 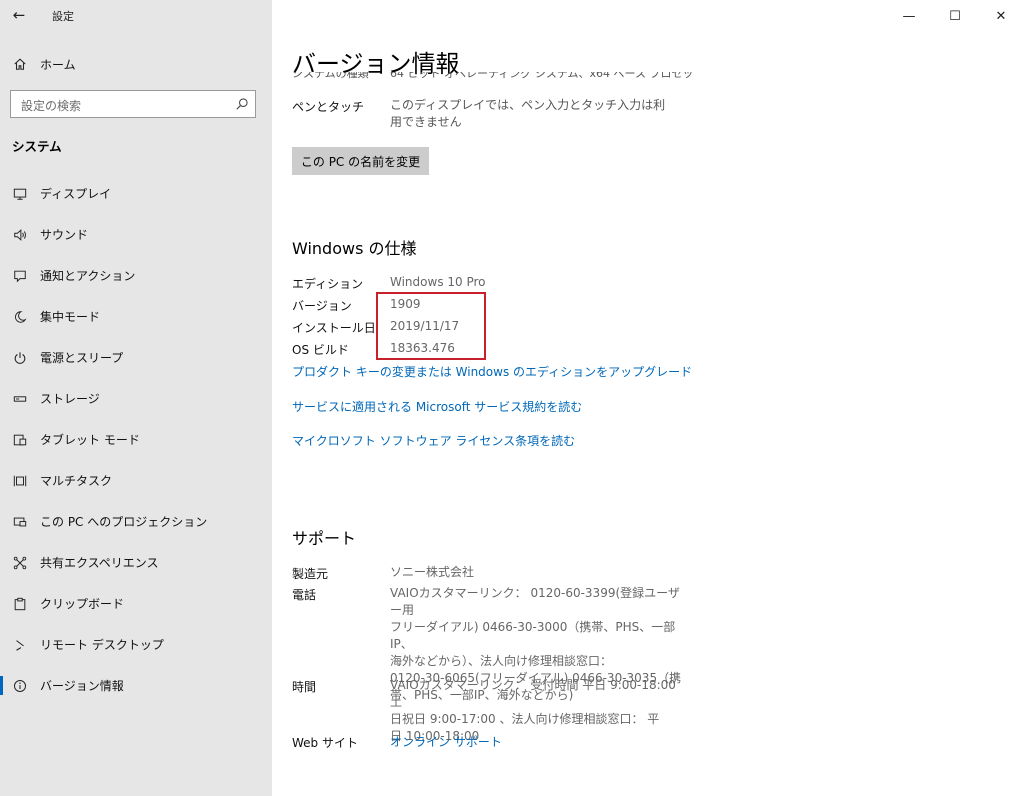 I want to click on service-agreement-link: サービスに適用される Microsoft サービス規約を読む, so click(x=437, y=406).